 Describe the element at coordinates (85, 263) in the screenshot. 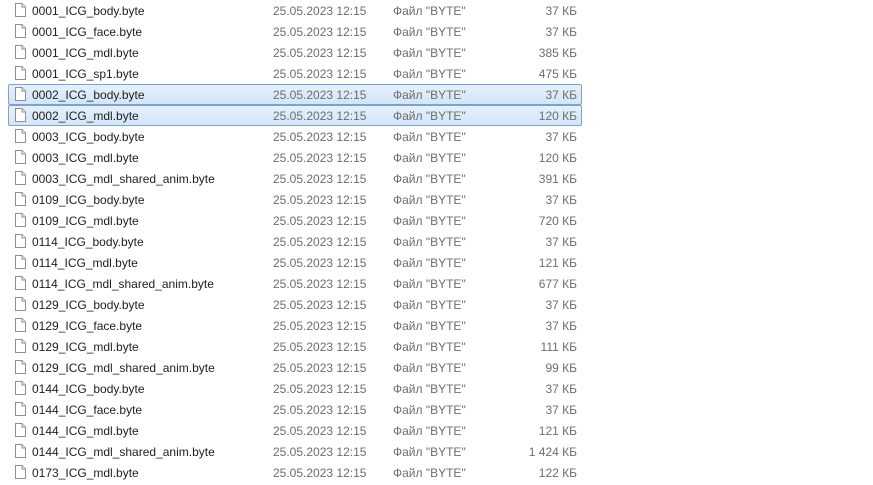

I see `file-name: 0114_ICG_mdl.byte` at that location.